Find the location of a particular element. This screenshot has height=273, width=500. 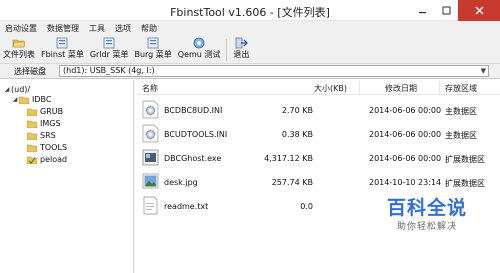

qemu-test-icon is located at coordinates (199, 43).